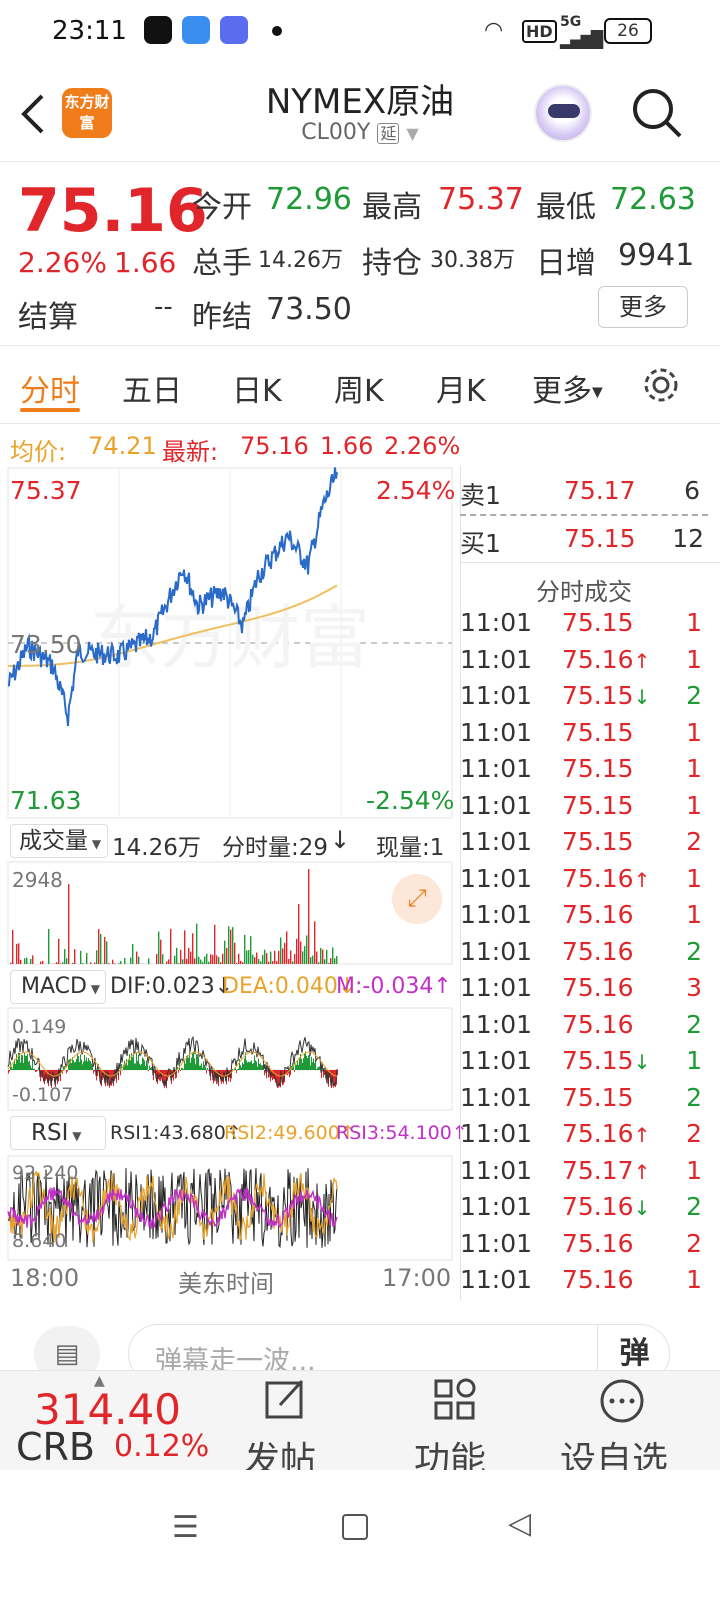  What do you see at coordinates (172, 986) in the screenshot?
I see `macd-dif: DIF:0.023↓` at bounding box center [172, 986].